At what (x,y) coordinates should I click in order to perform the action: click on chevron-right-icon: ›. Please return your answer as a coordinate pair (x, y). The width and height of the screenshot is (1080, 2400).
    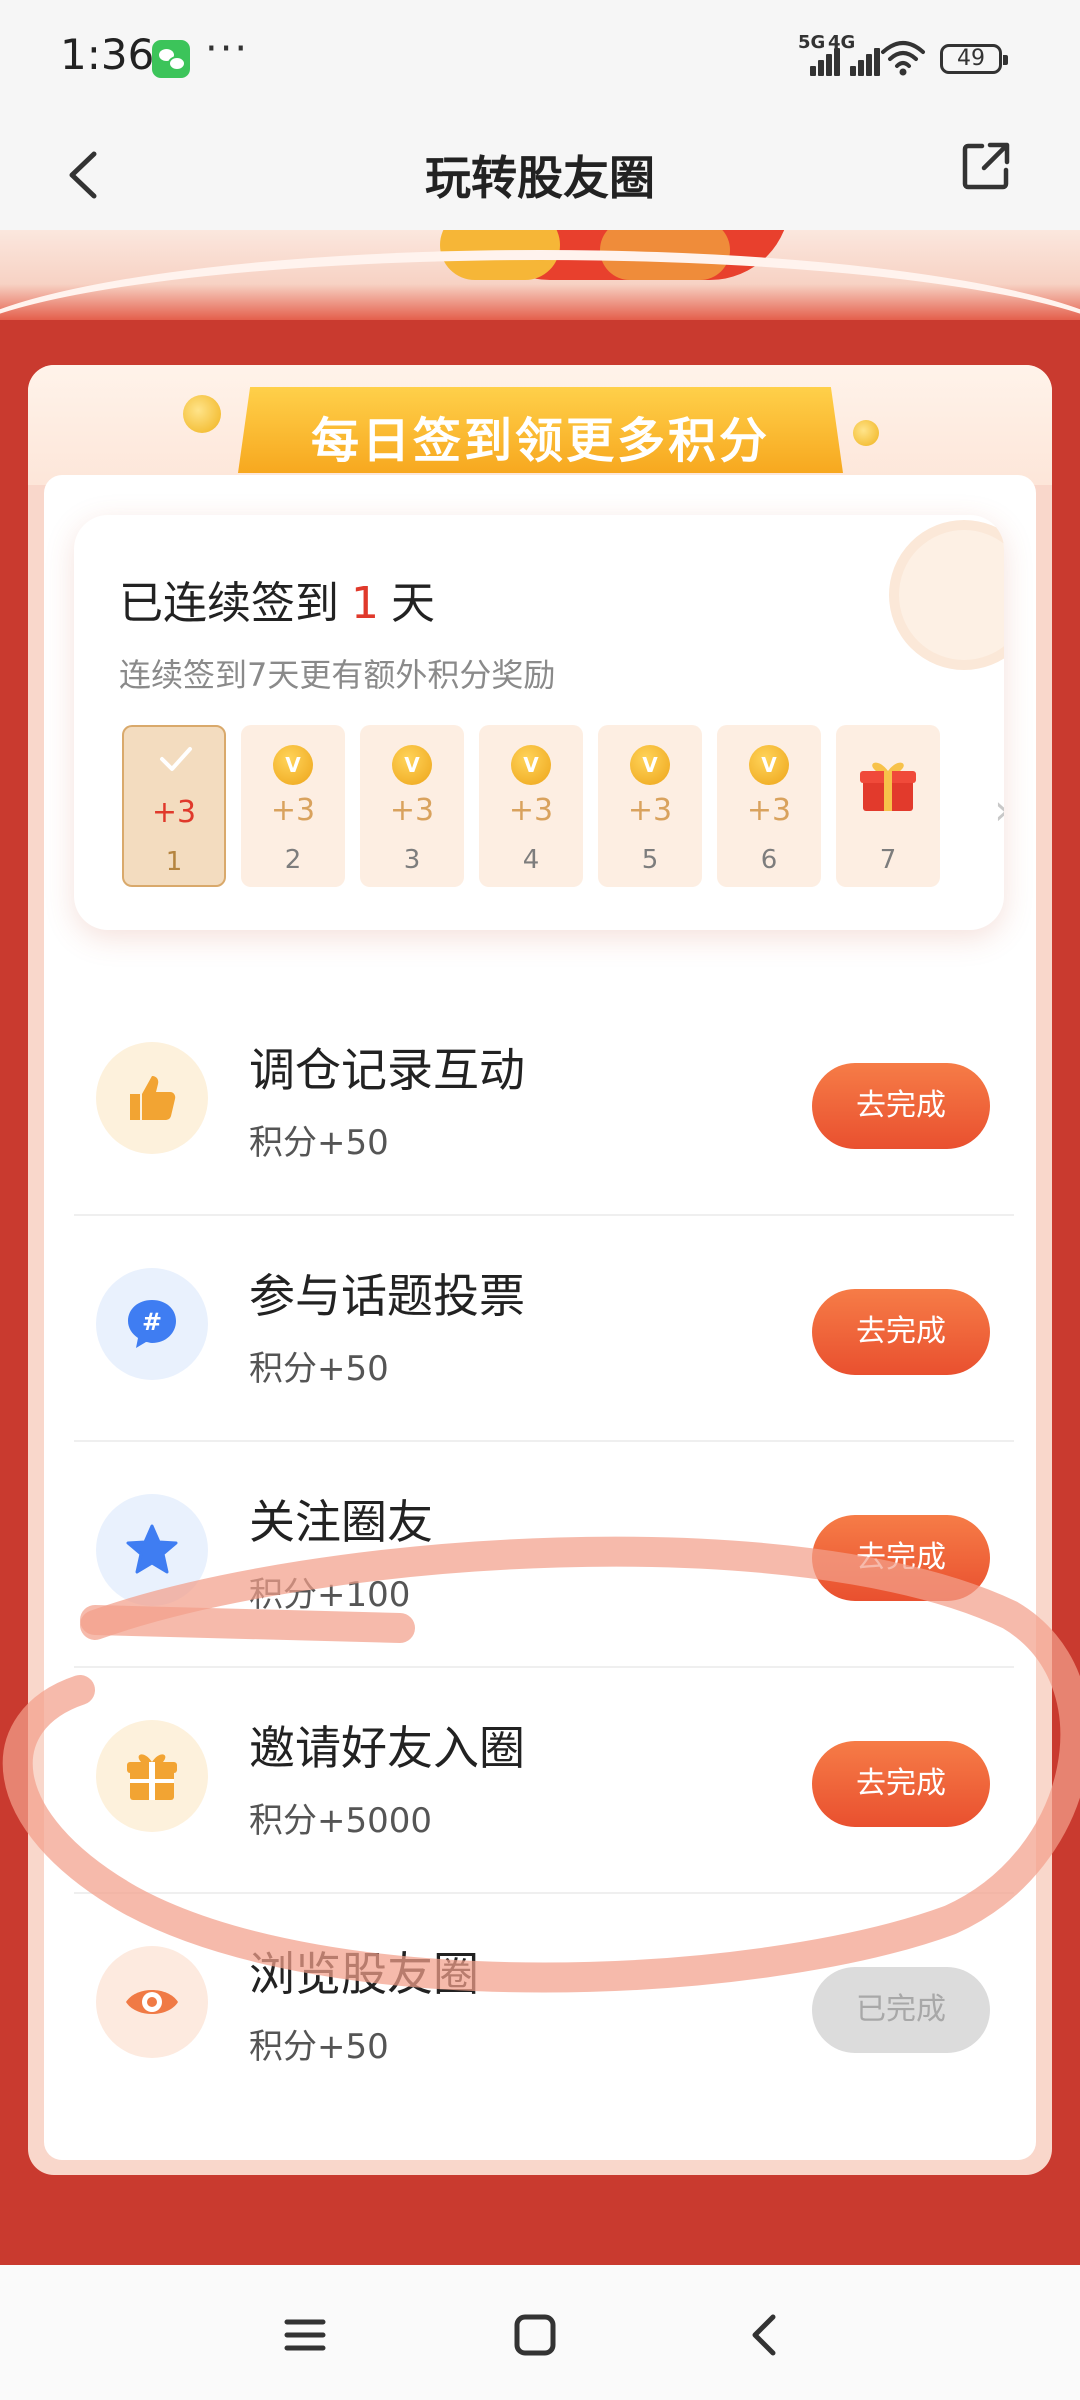
    Looking at the image, I should click on (999, 809).